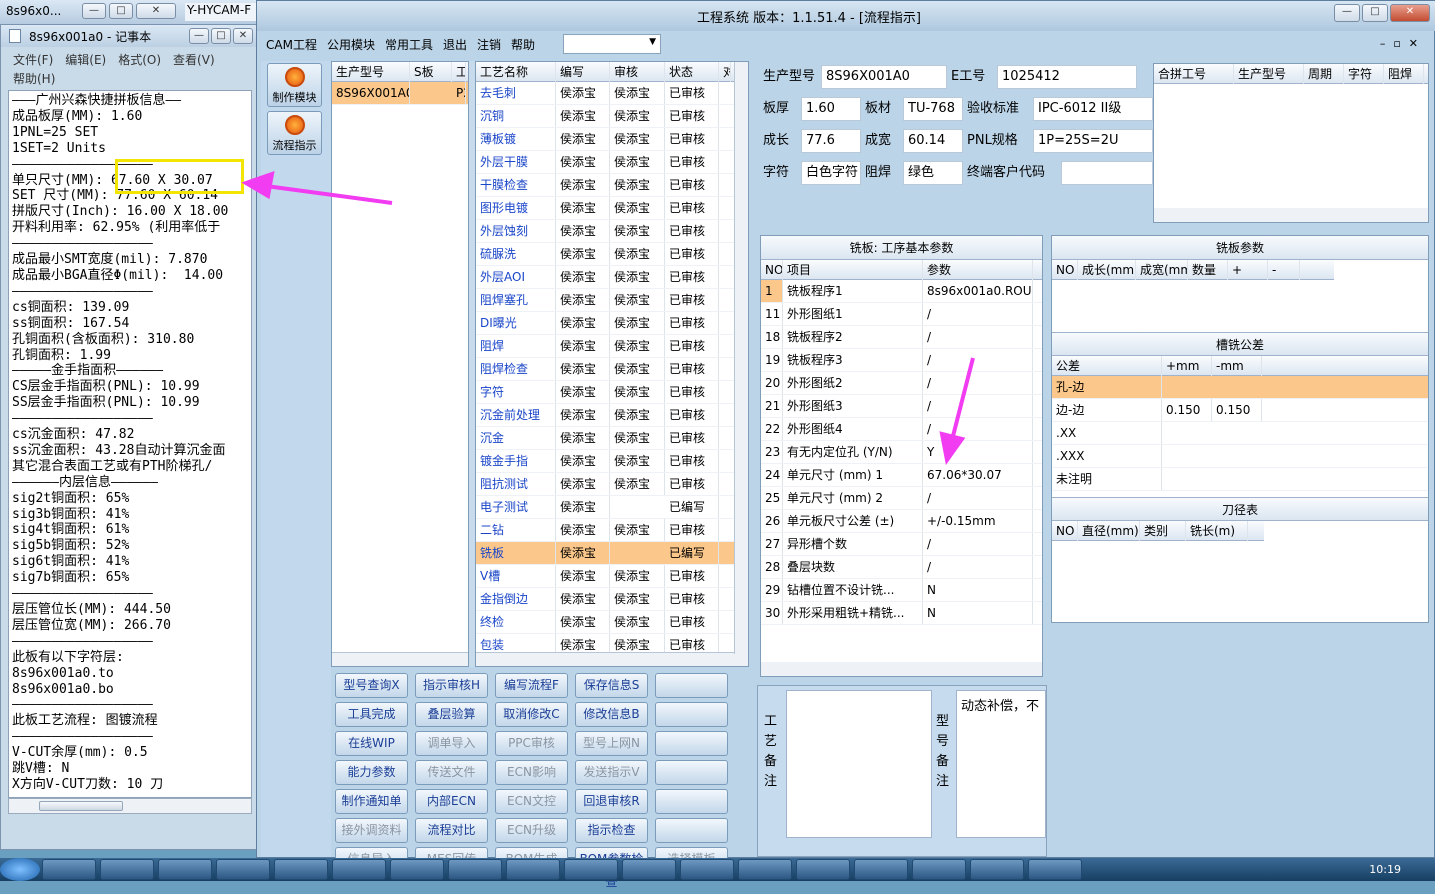 The height and width of the screenshot is (894, 1435). What do you see at coordinates (1385, 869) in the screenshot?
I see `clock: 10:19` at bounding box center [1385, 869].